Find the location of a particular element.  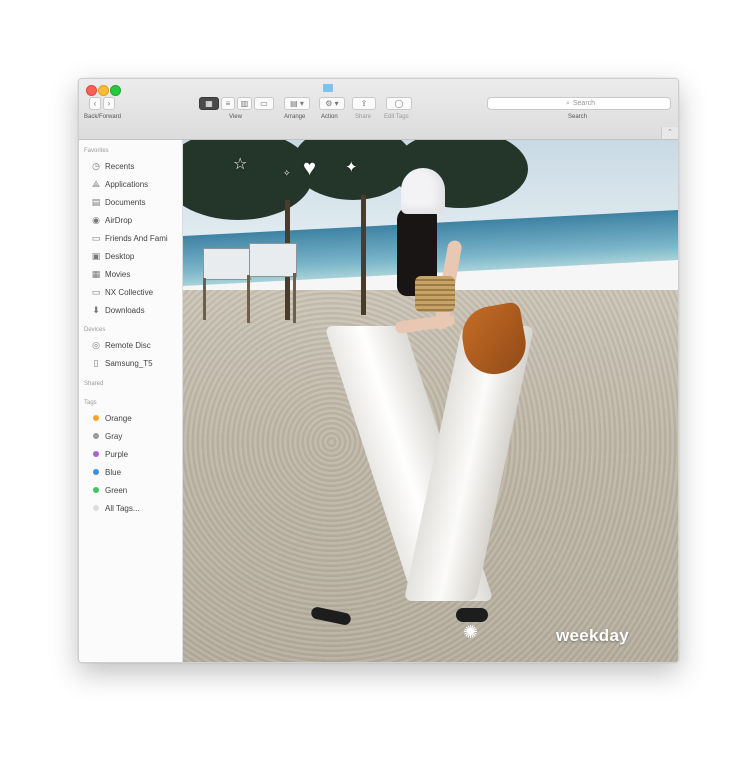

zoom-button is located at coordinates (115, 90).